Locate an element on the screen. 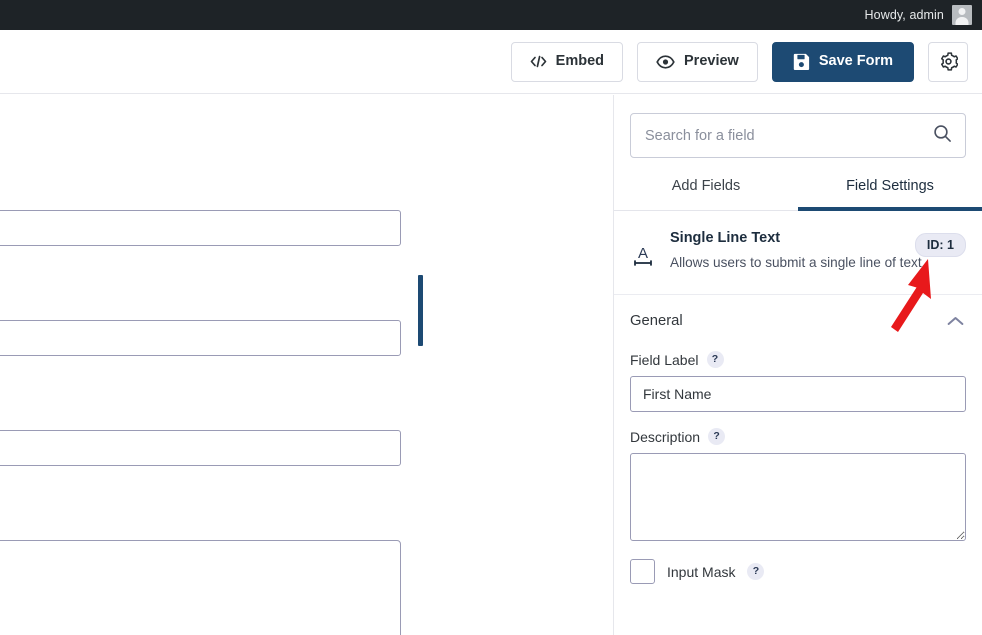 The width and height of the screenshot is (982, 635). tab-field-settings: Field Settings is located at coordinates (890, 193).